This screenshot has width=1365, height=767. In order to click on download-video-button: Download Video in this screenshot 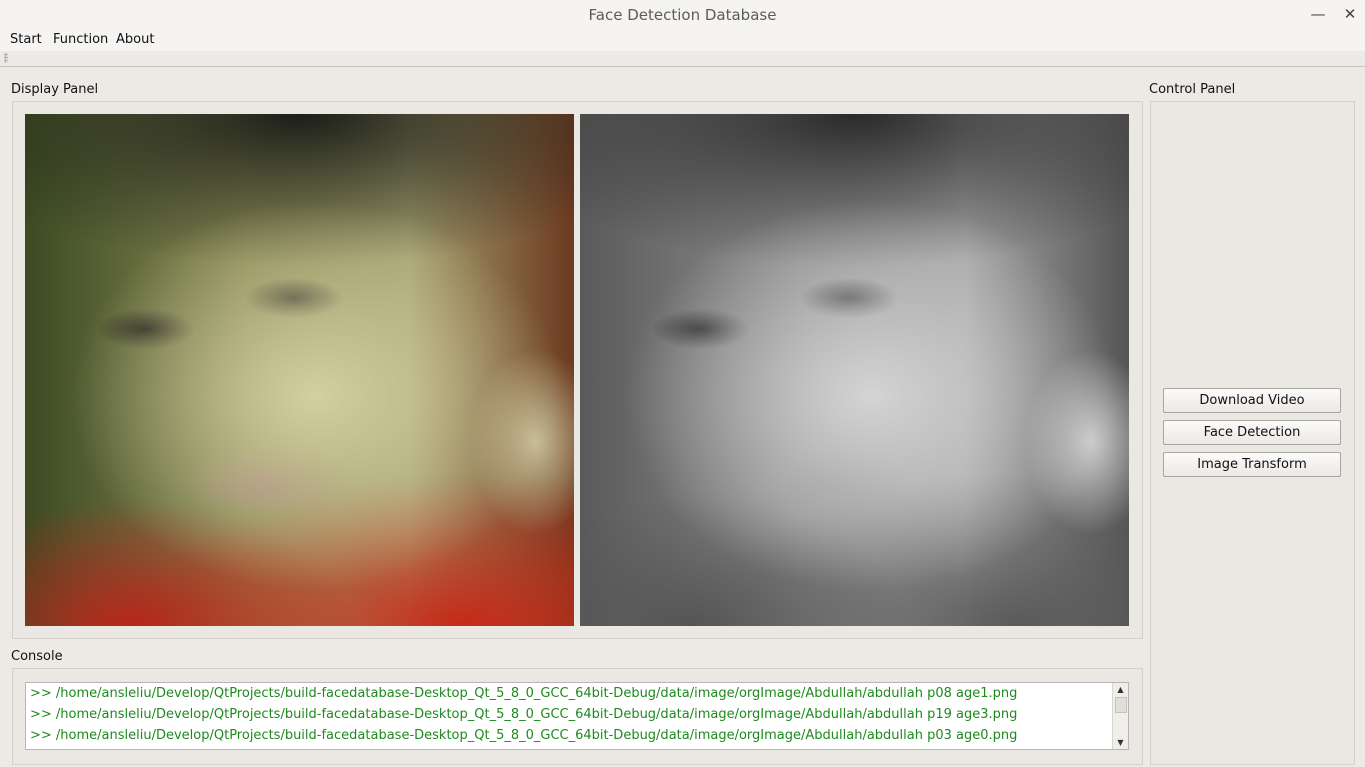, I will do `click(1252, 400)`.